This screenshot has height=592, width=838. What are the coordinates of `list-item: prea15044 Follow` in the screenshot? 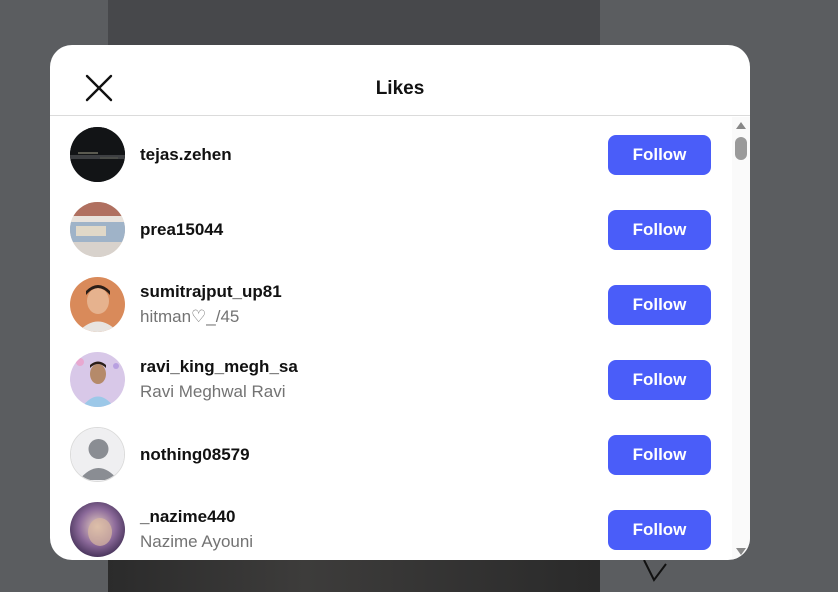 It's located at (391, 229).